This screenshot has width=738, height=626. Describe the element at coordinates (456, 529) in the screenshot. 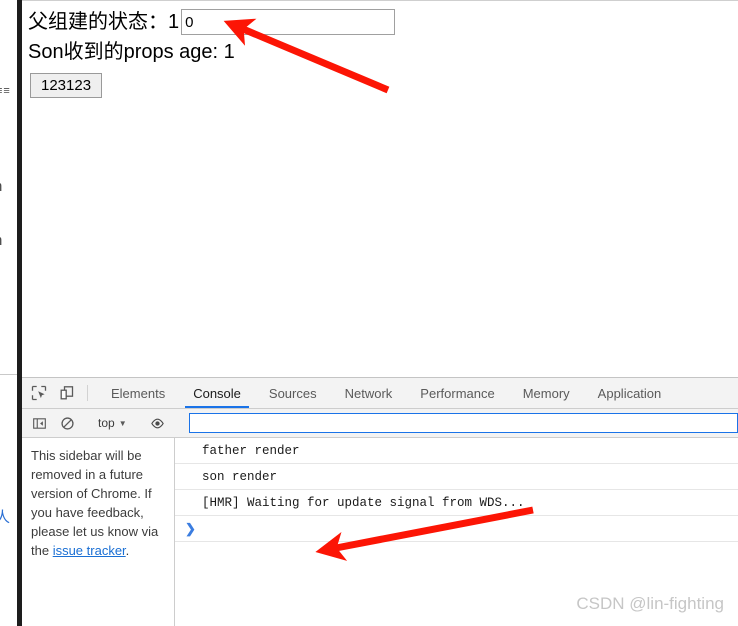

I see `console-prompt-row: ❯` at that location.